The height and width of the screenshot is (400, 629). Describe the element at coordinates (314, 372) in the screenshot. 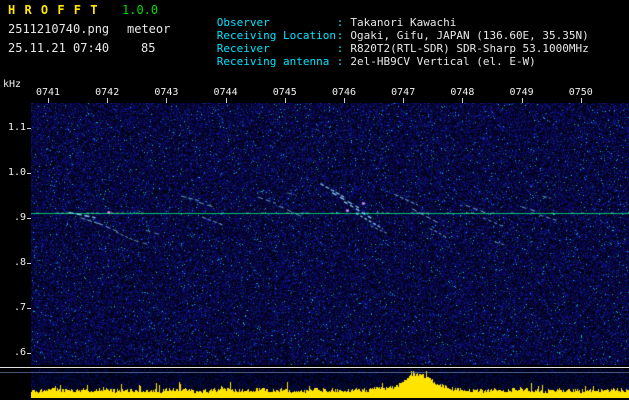

I see `separator-line-bottom` at that location.